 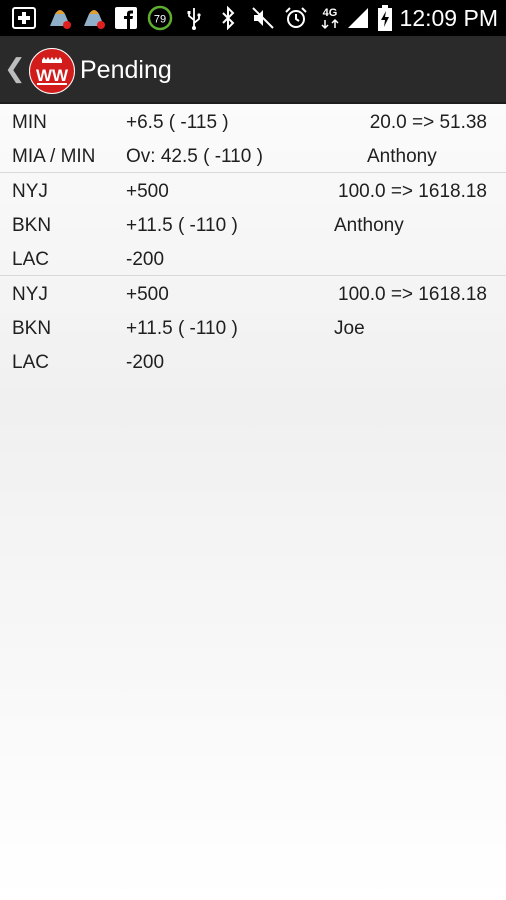 I want to click on status-bar: 79 4G 12:09 PM, so click(x=253, y=18).